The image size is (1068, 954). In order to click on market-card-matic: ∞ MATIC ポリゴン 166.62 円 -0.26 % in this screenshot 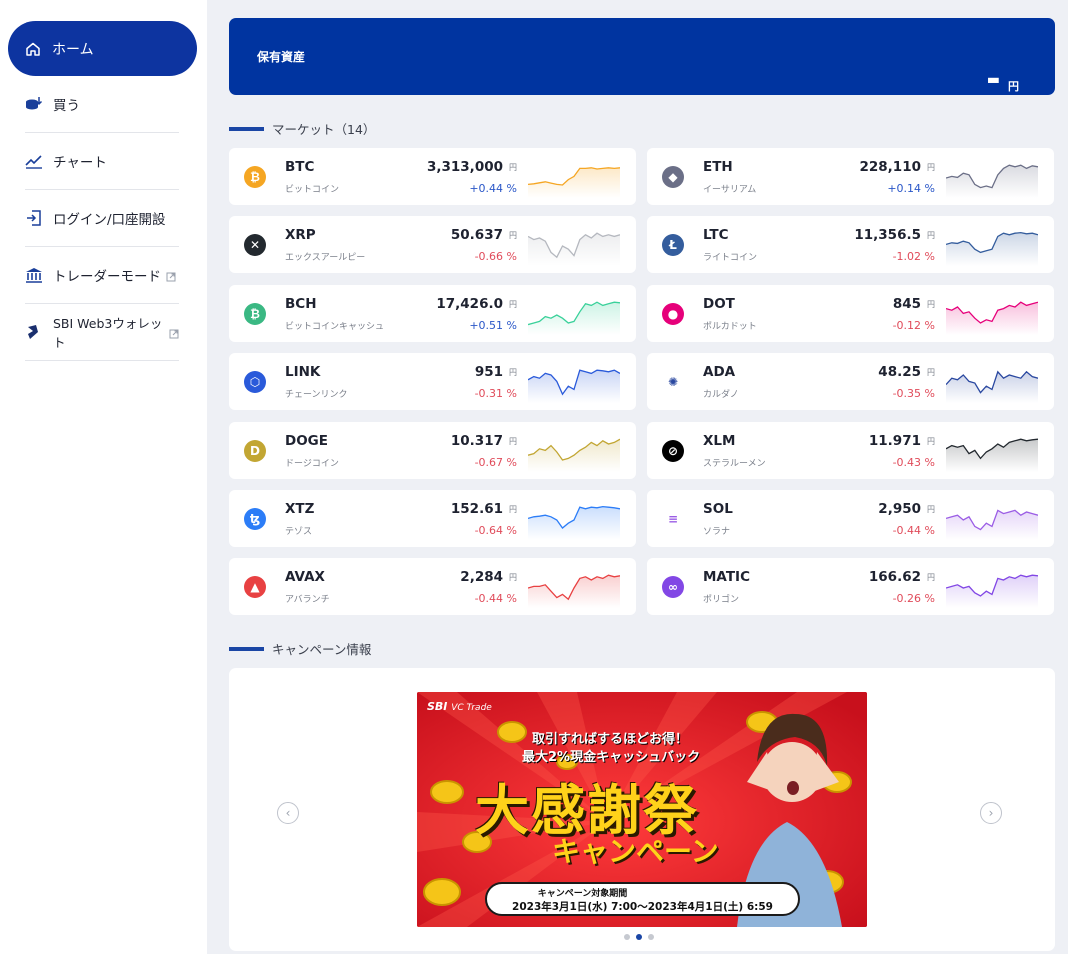, I will do `click(850, 587)`.